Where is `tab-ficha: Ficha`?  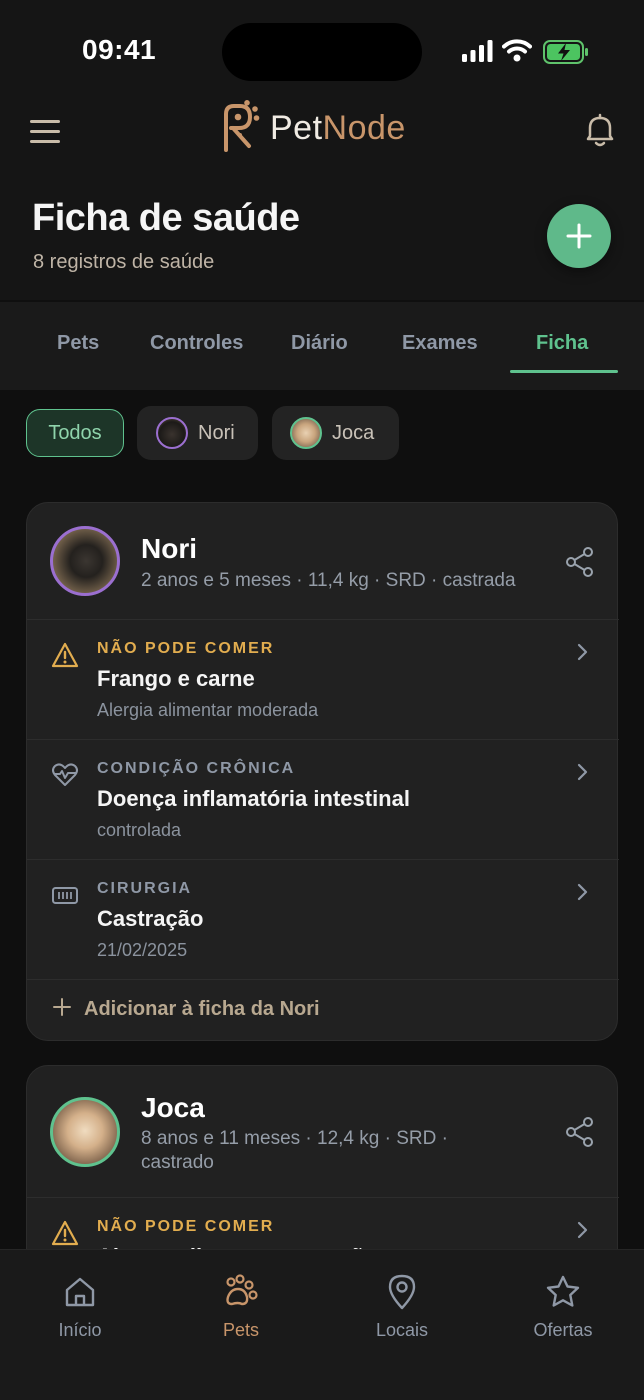 tab-ficha: Ficha is located at coordinates (562, 343).